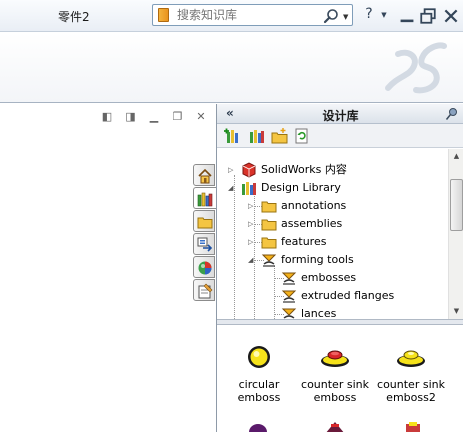 The height and width of the screenshot is (432, 463). What do you see at coordinates (74, 17) in the screenshot?
I see `document-title: 零件2` at bounding box center [74, 17].